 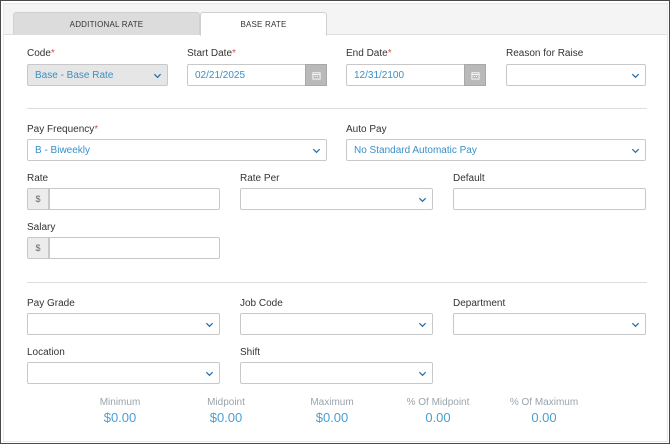 What do you see at coordinates (366, 129) in the screenshot?
I see `auto-pay-label: Auto Pay` at bounding box center [366, 129].